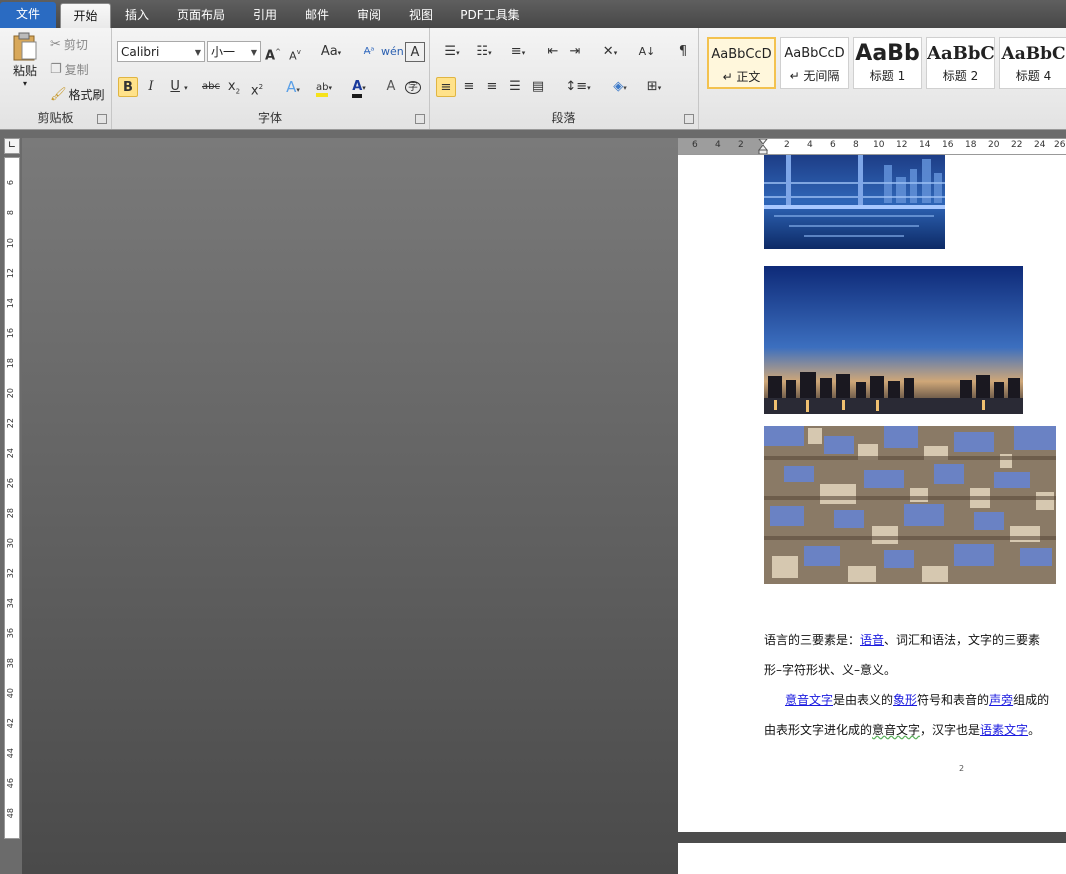 This screenshot has height=874, width=1066. I want to click on font-size-combo: 小一 ▼, so click(234, 51).